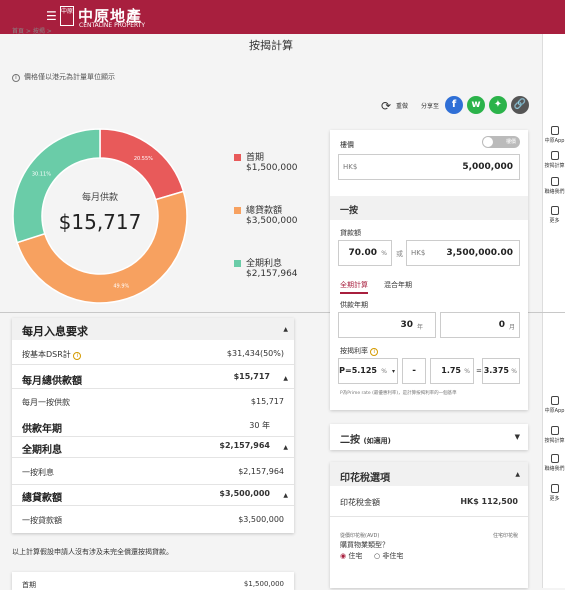  Describe the element at coordinates (67, 16) in the screenshot. I see `logo-mark: 中原` at that location.